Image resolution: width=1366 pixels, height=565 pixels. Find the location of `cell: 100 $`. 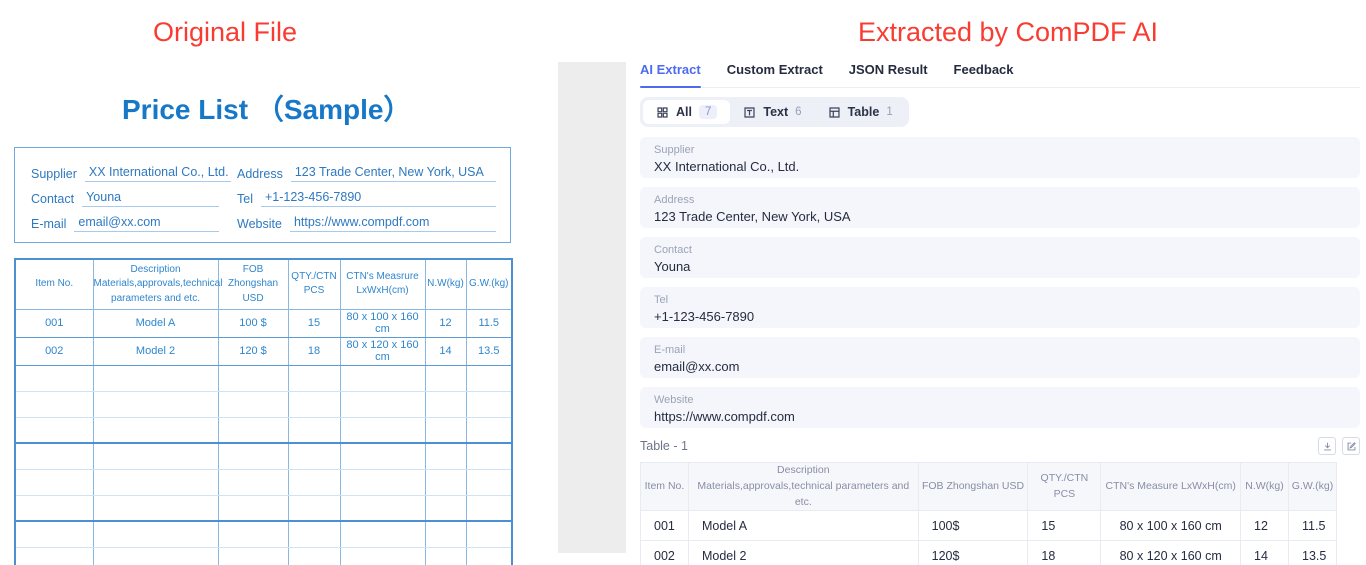

cell: 100 $ is located at coordinates (253, 323).